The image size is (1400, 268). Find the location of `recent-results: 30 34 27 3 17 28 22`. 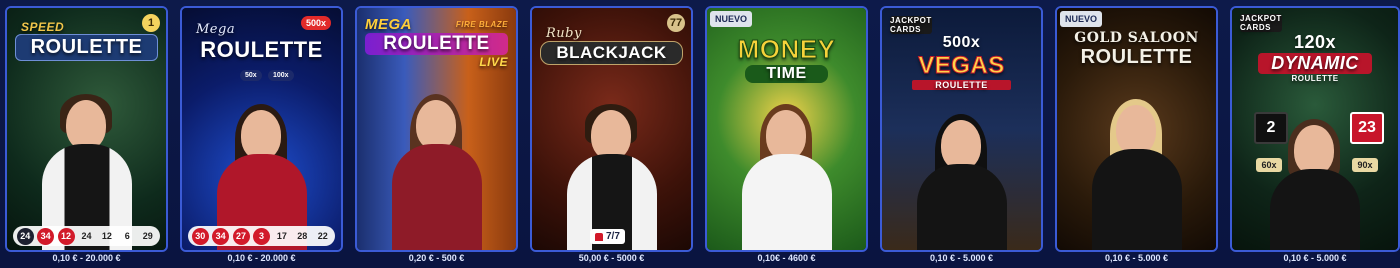

recent-results: 30 34 27 3 17 28 22 is located at coordinates (261, 236).